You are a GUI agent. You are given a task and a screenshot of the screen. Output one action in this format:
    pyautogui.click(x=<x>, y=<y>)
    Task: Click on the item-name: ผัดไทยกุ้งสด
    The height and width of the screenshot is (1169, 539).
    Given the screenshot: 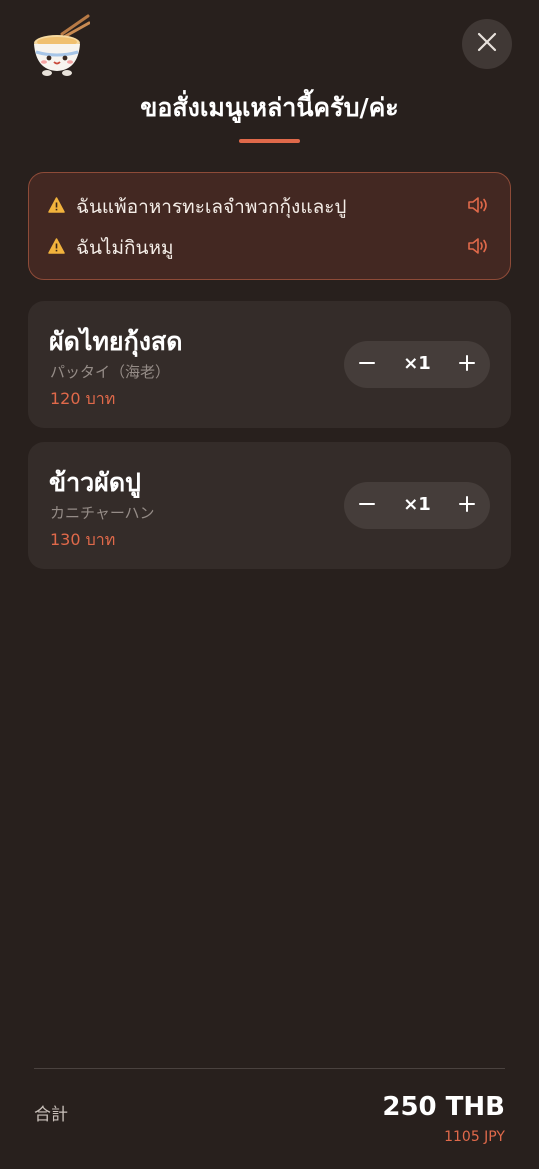 What is the action you would take?
    pyautogui.click(x=116, y=341)
    